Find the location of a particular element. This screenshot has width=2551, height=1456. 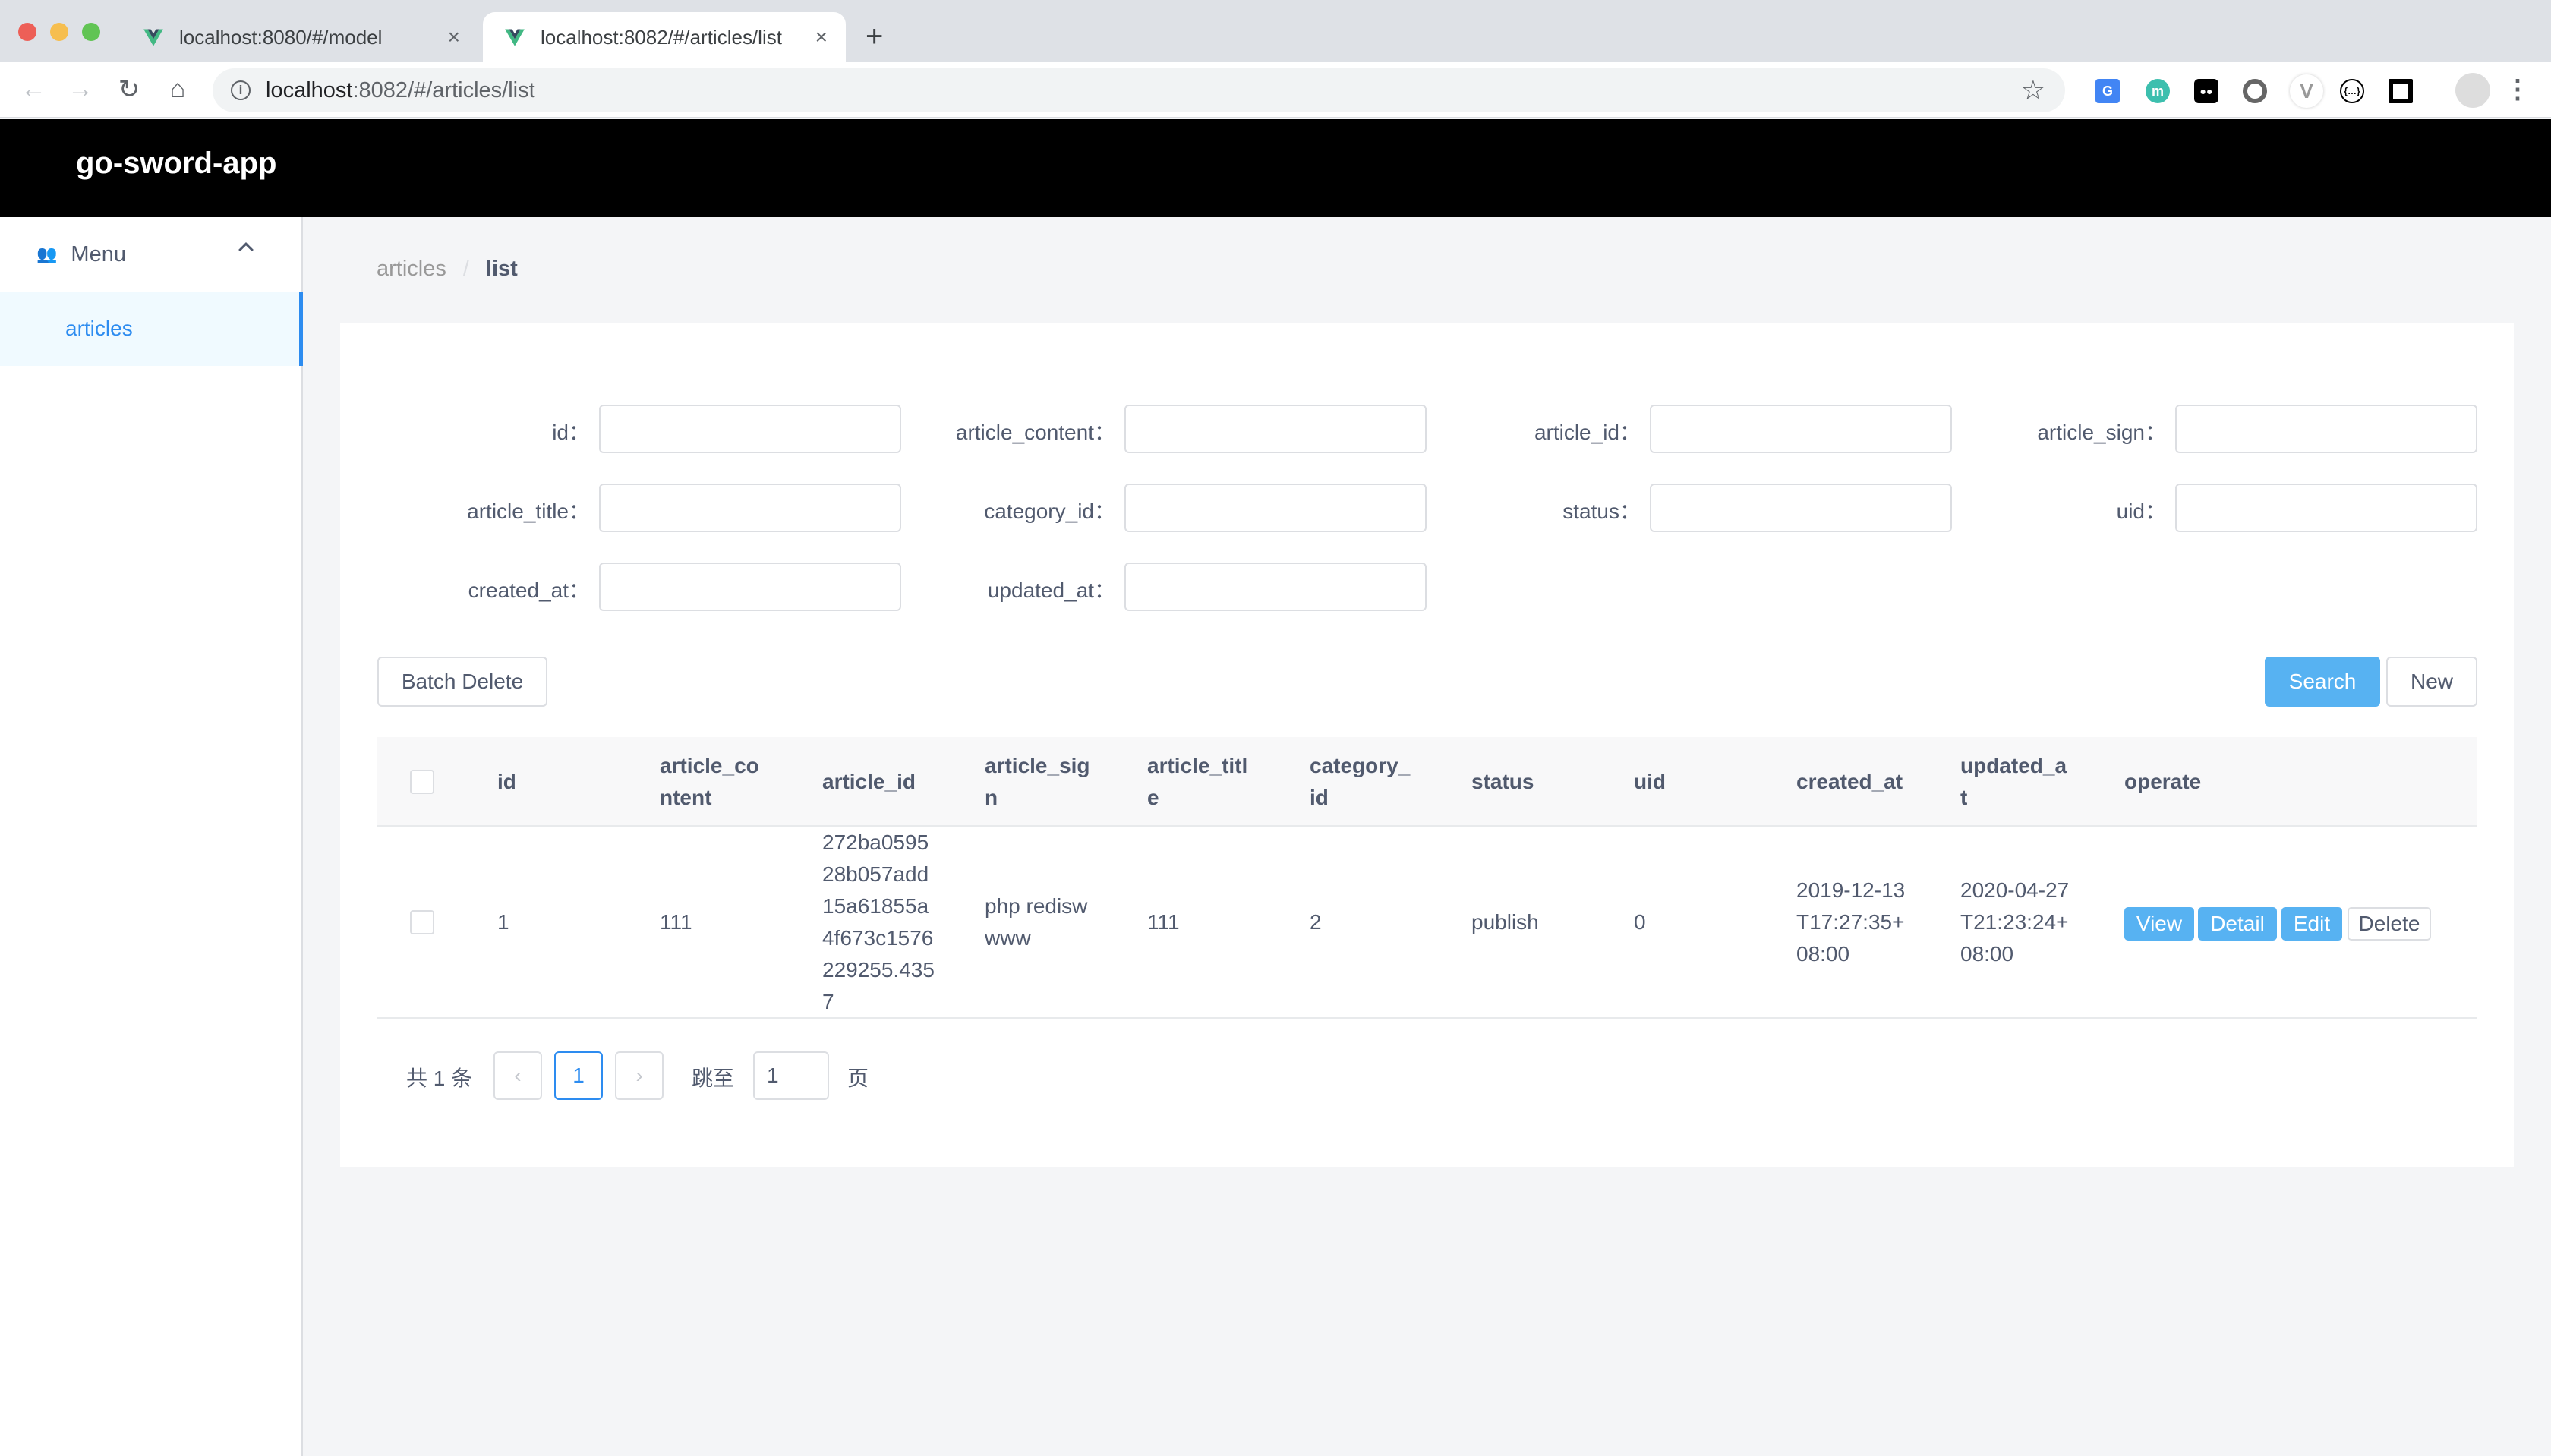

uid-input is located at coordinates (2326, 508).